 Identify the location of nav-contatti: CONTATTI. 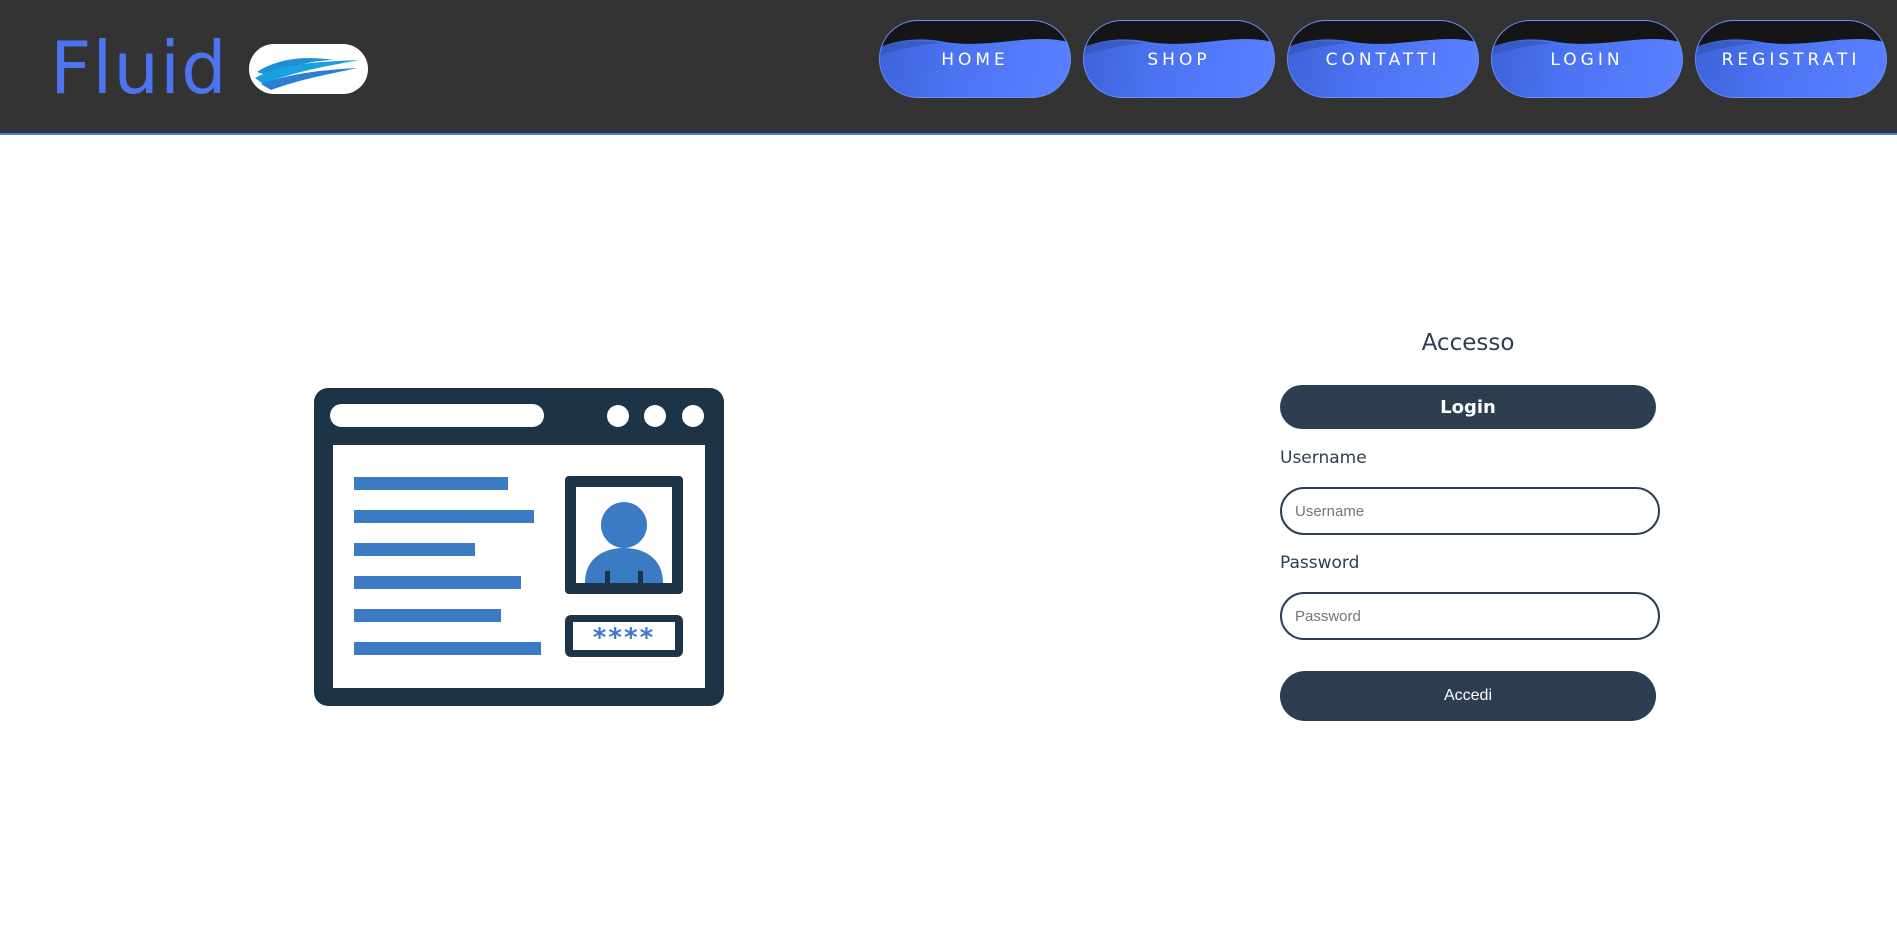
(1383, 59).